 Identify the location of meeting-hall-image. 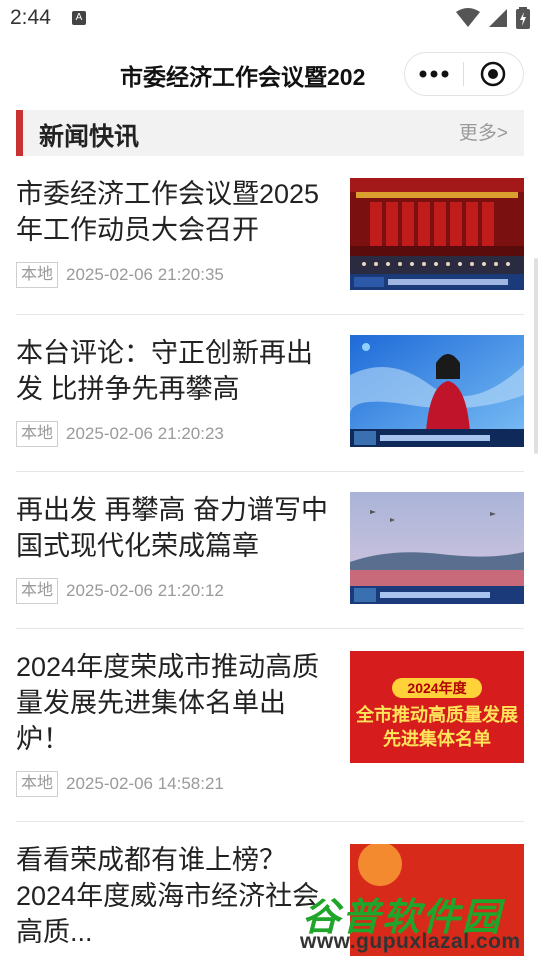
(437, 234).